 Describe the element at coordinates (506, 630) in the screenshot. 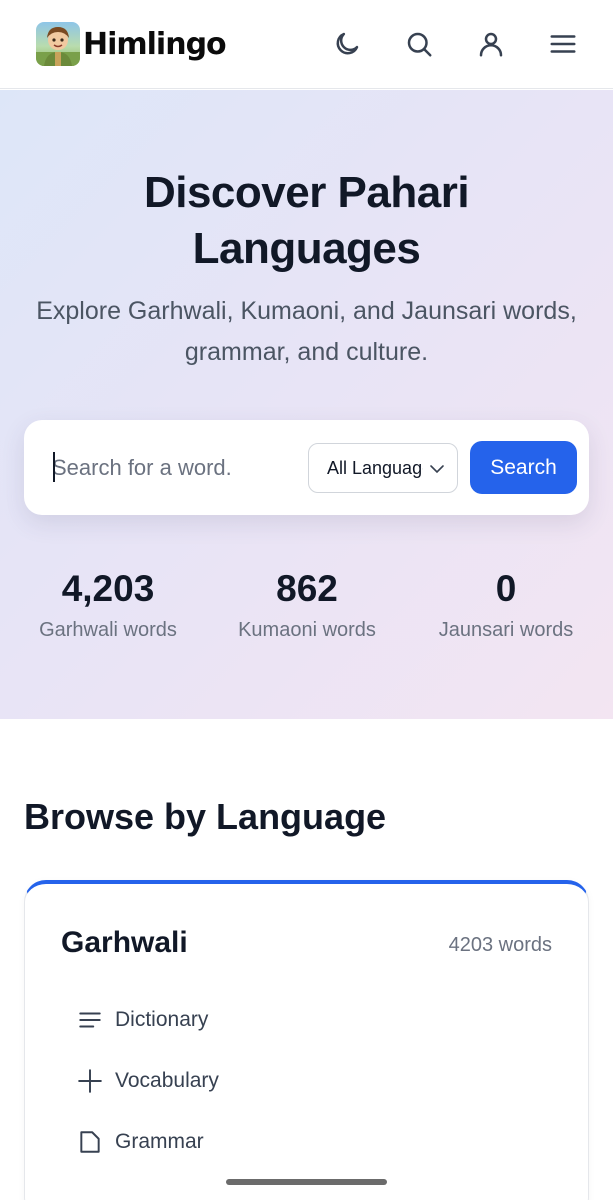

I see `stat-label: Jaunsari words` at that location.